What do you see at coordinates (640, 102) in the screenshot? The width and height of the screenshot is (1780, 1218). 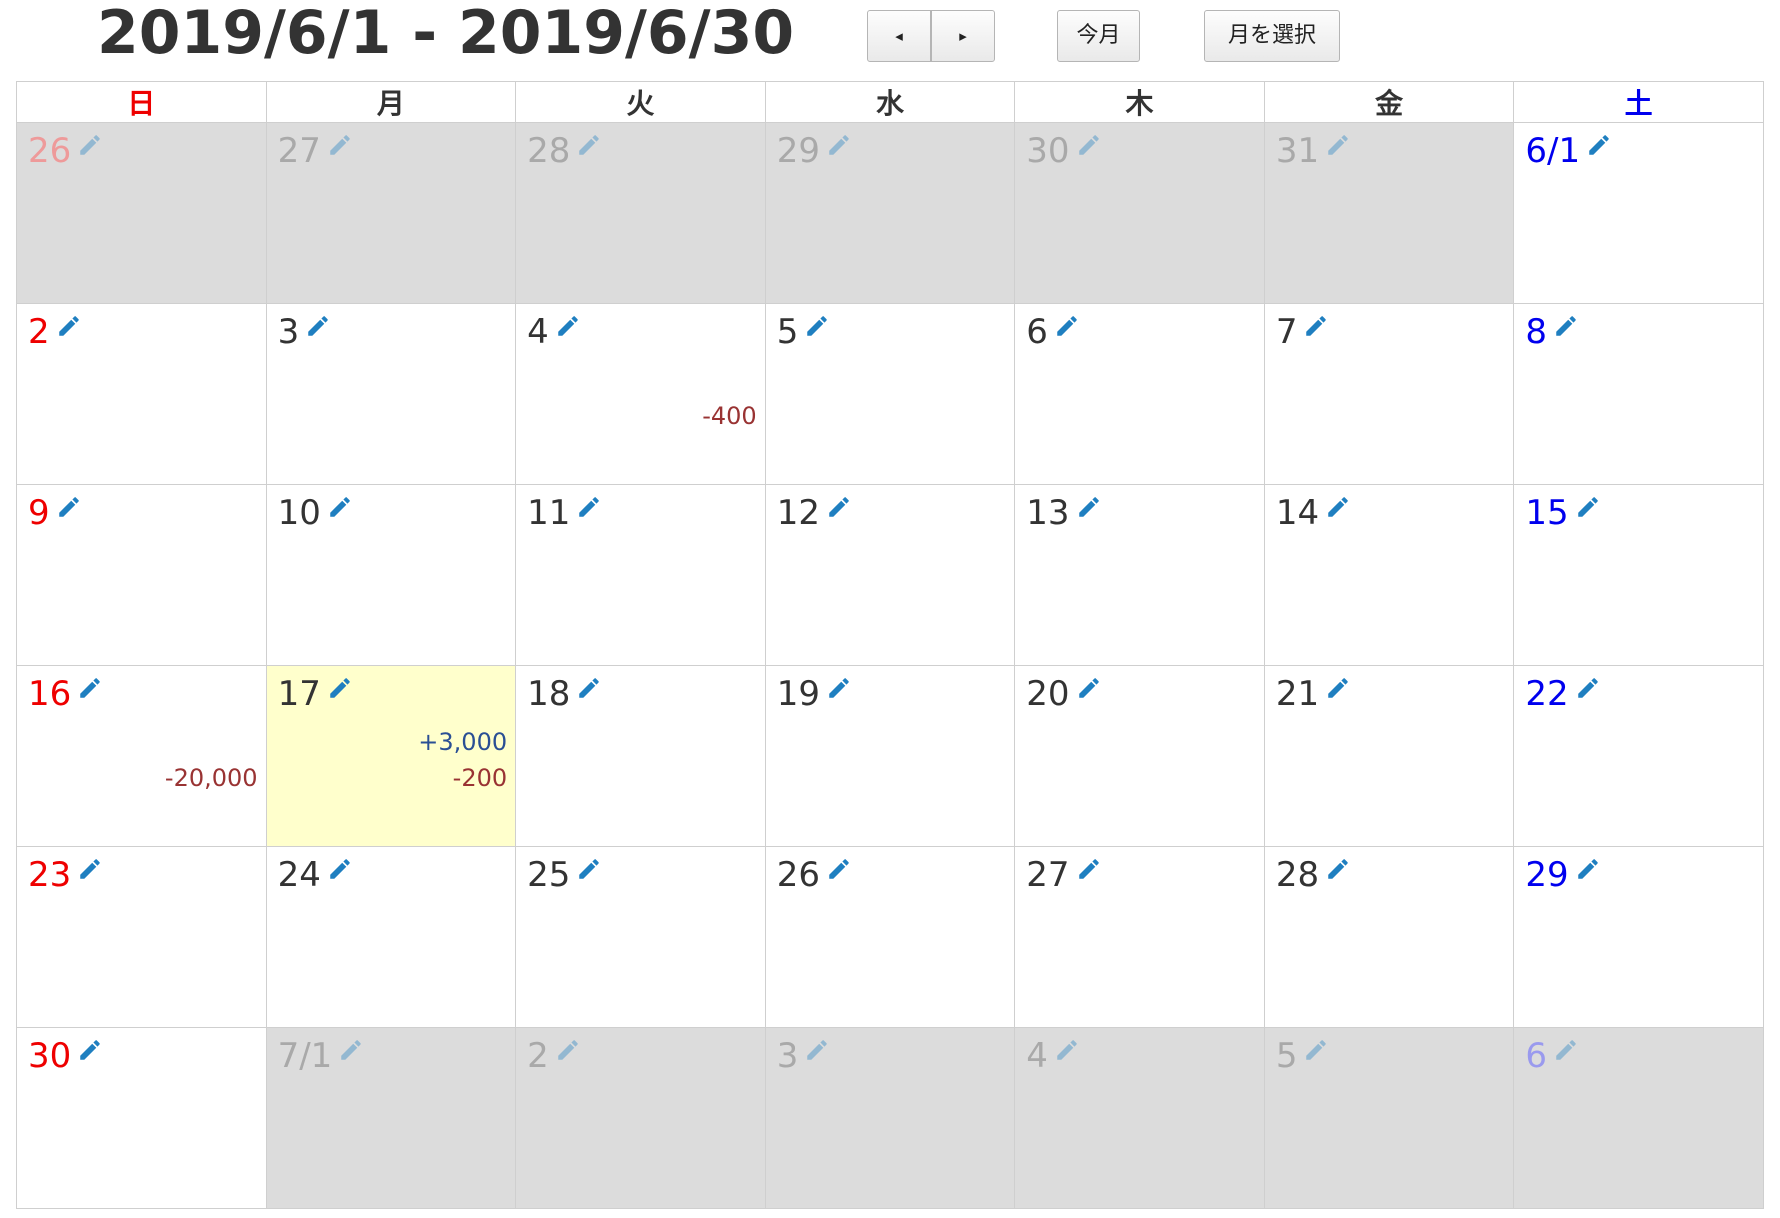 I see `weekday-tuesday: 火` at bounding box center [640, 102].